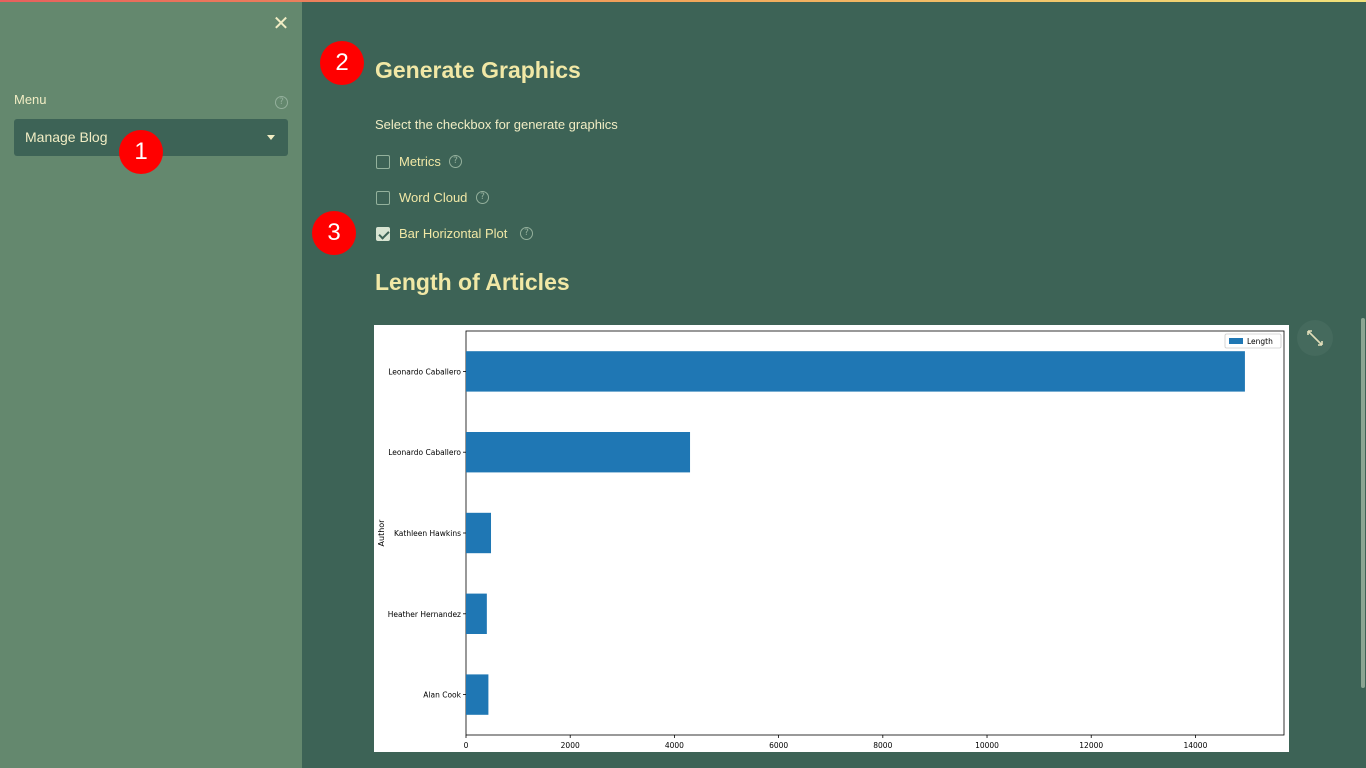 Image resolution: width=1366 pixels, height=768 pixels. I want to click on chart-heading: Length of Articles, so click(472, 282).